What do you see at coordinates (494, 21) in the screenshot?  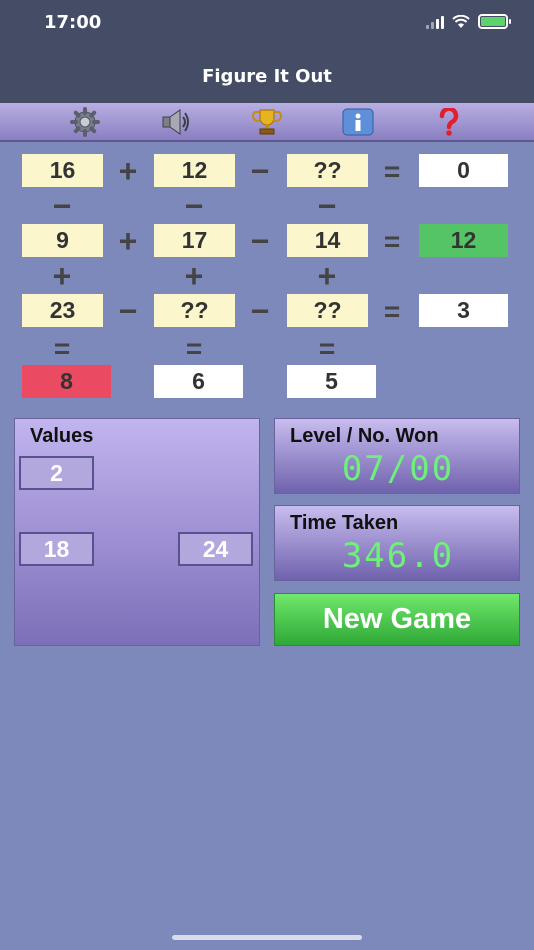 I see `battery-icon` at bounding box center [494, 21].